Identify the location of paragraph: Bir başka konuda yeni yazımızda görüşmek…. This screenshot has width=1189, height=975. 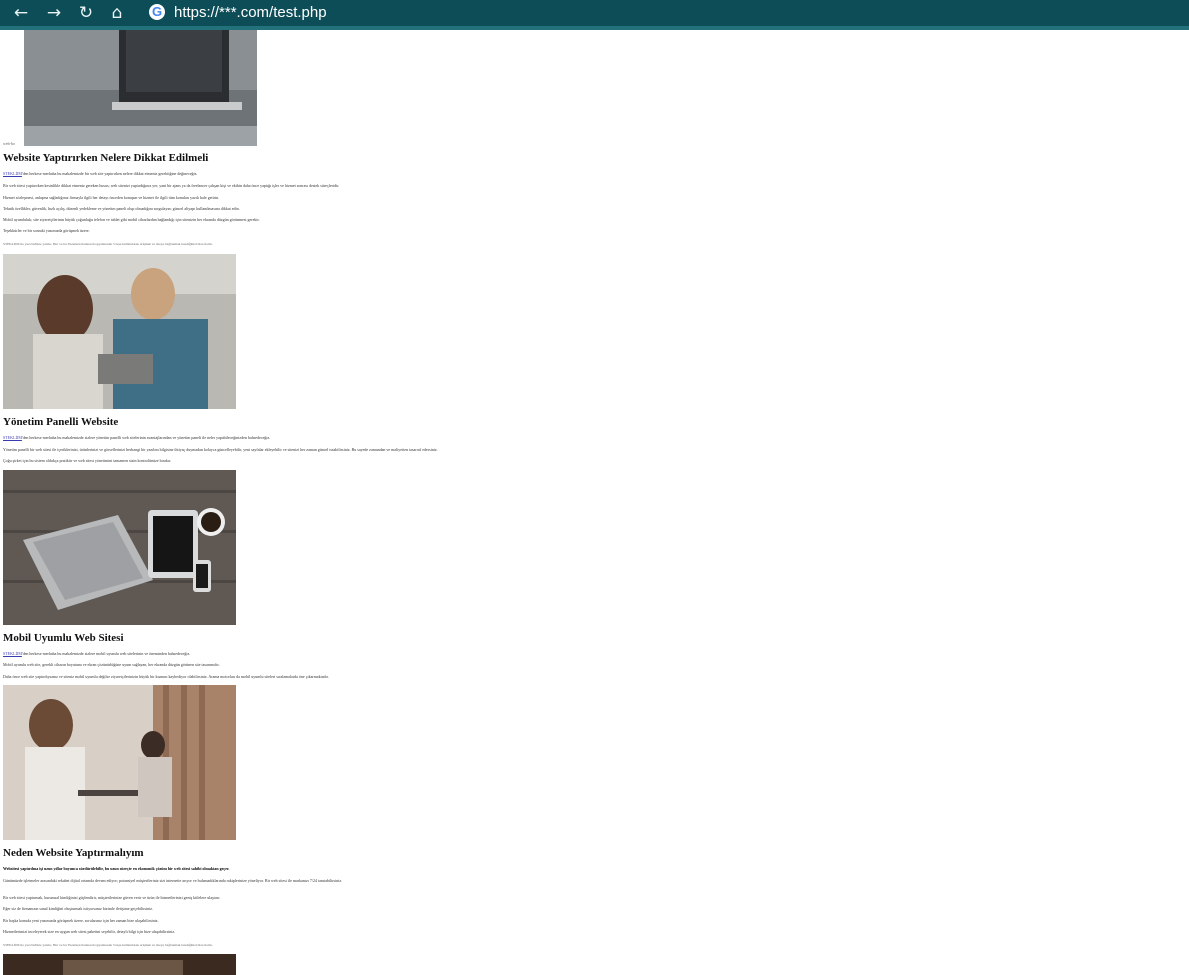
(81, 920).